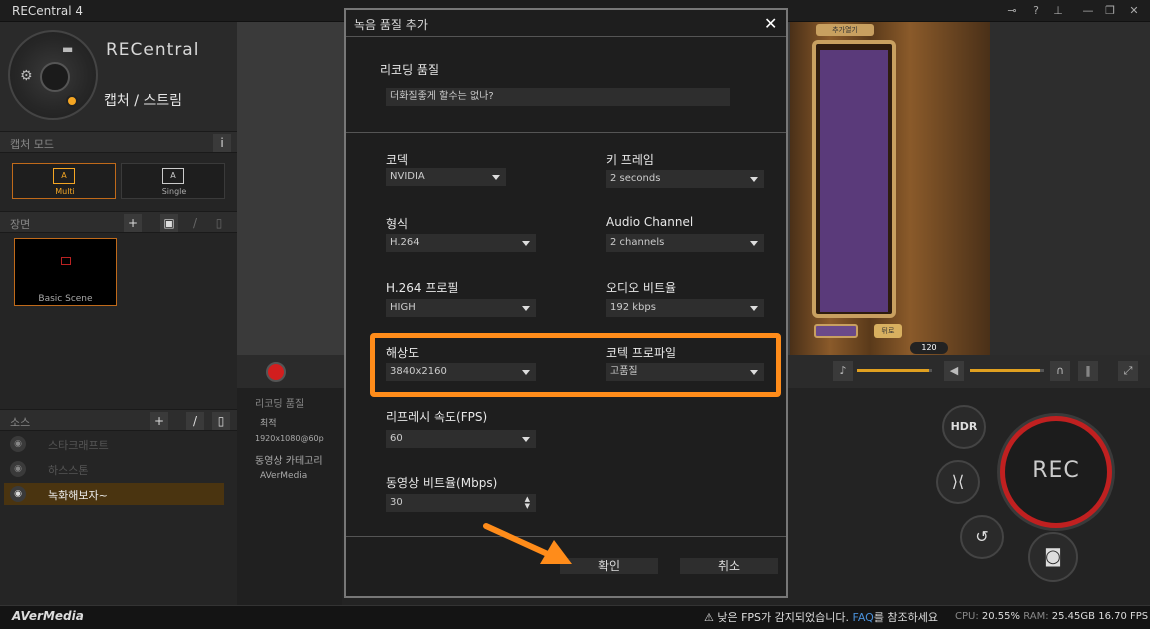 The width and height of the screenshot is (1150, 629). Describe the element at coordinates (118, 222) in the screenshot. I see `scene-header: 장면 + ▣ / ▯` at that location.